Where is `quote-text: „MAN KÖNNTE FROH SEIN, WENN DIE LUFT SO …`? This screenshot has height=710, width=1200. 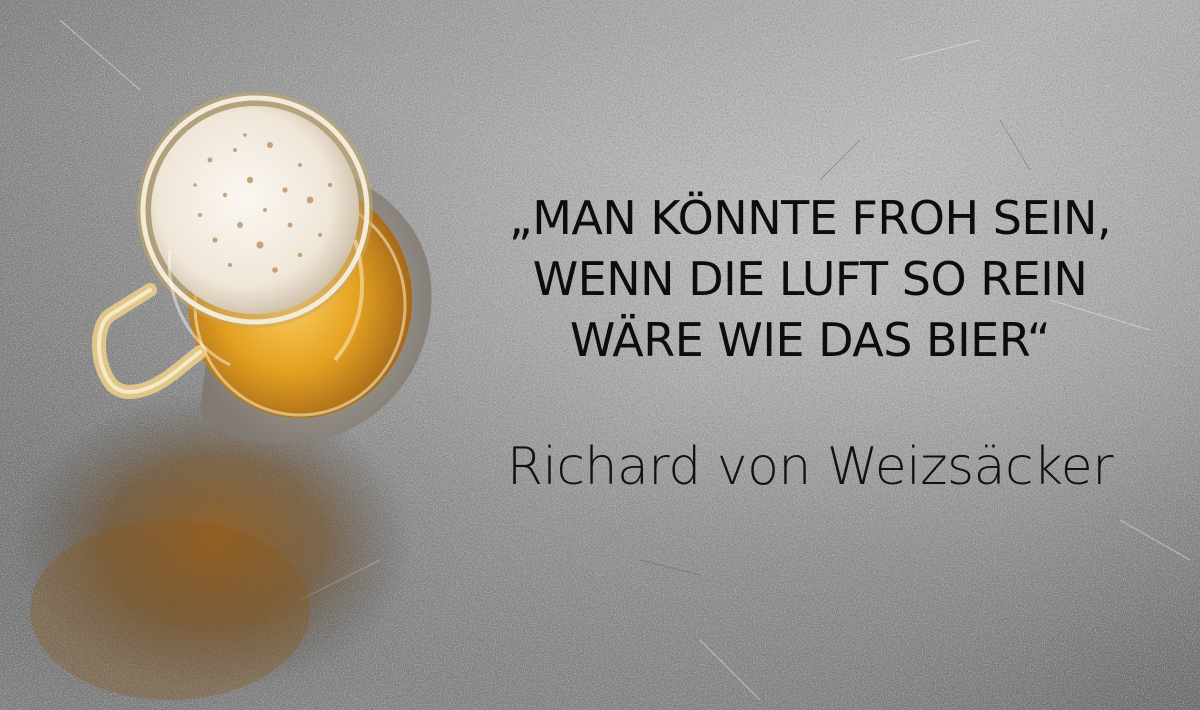 quote-text: „MAN KÖNNTE FROH SEIN, WENN DIE LUFT SO … is located at coordinates (810, 279).